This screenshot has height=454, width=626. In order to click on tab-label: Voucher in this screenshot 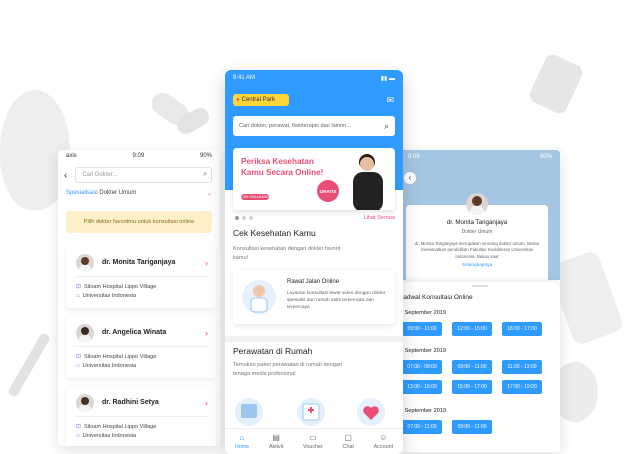, I will do `click(313, 447)`.